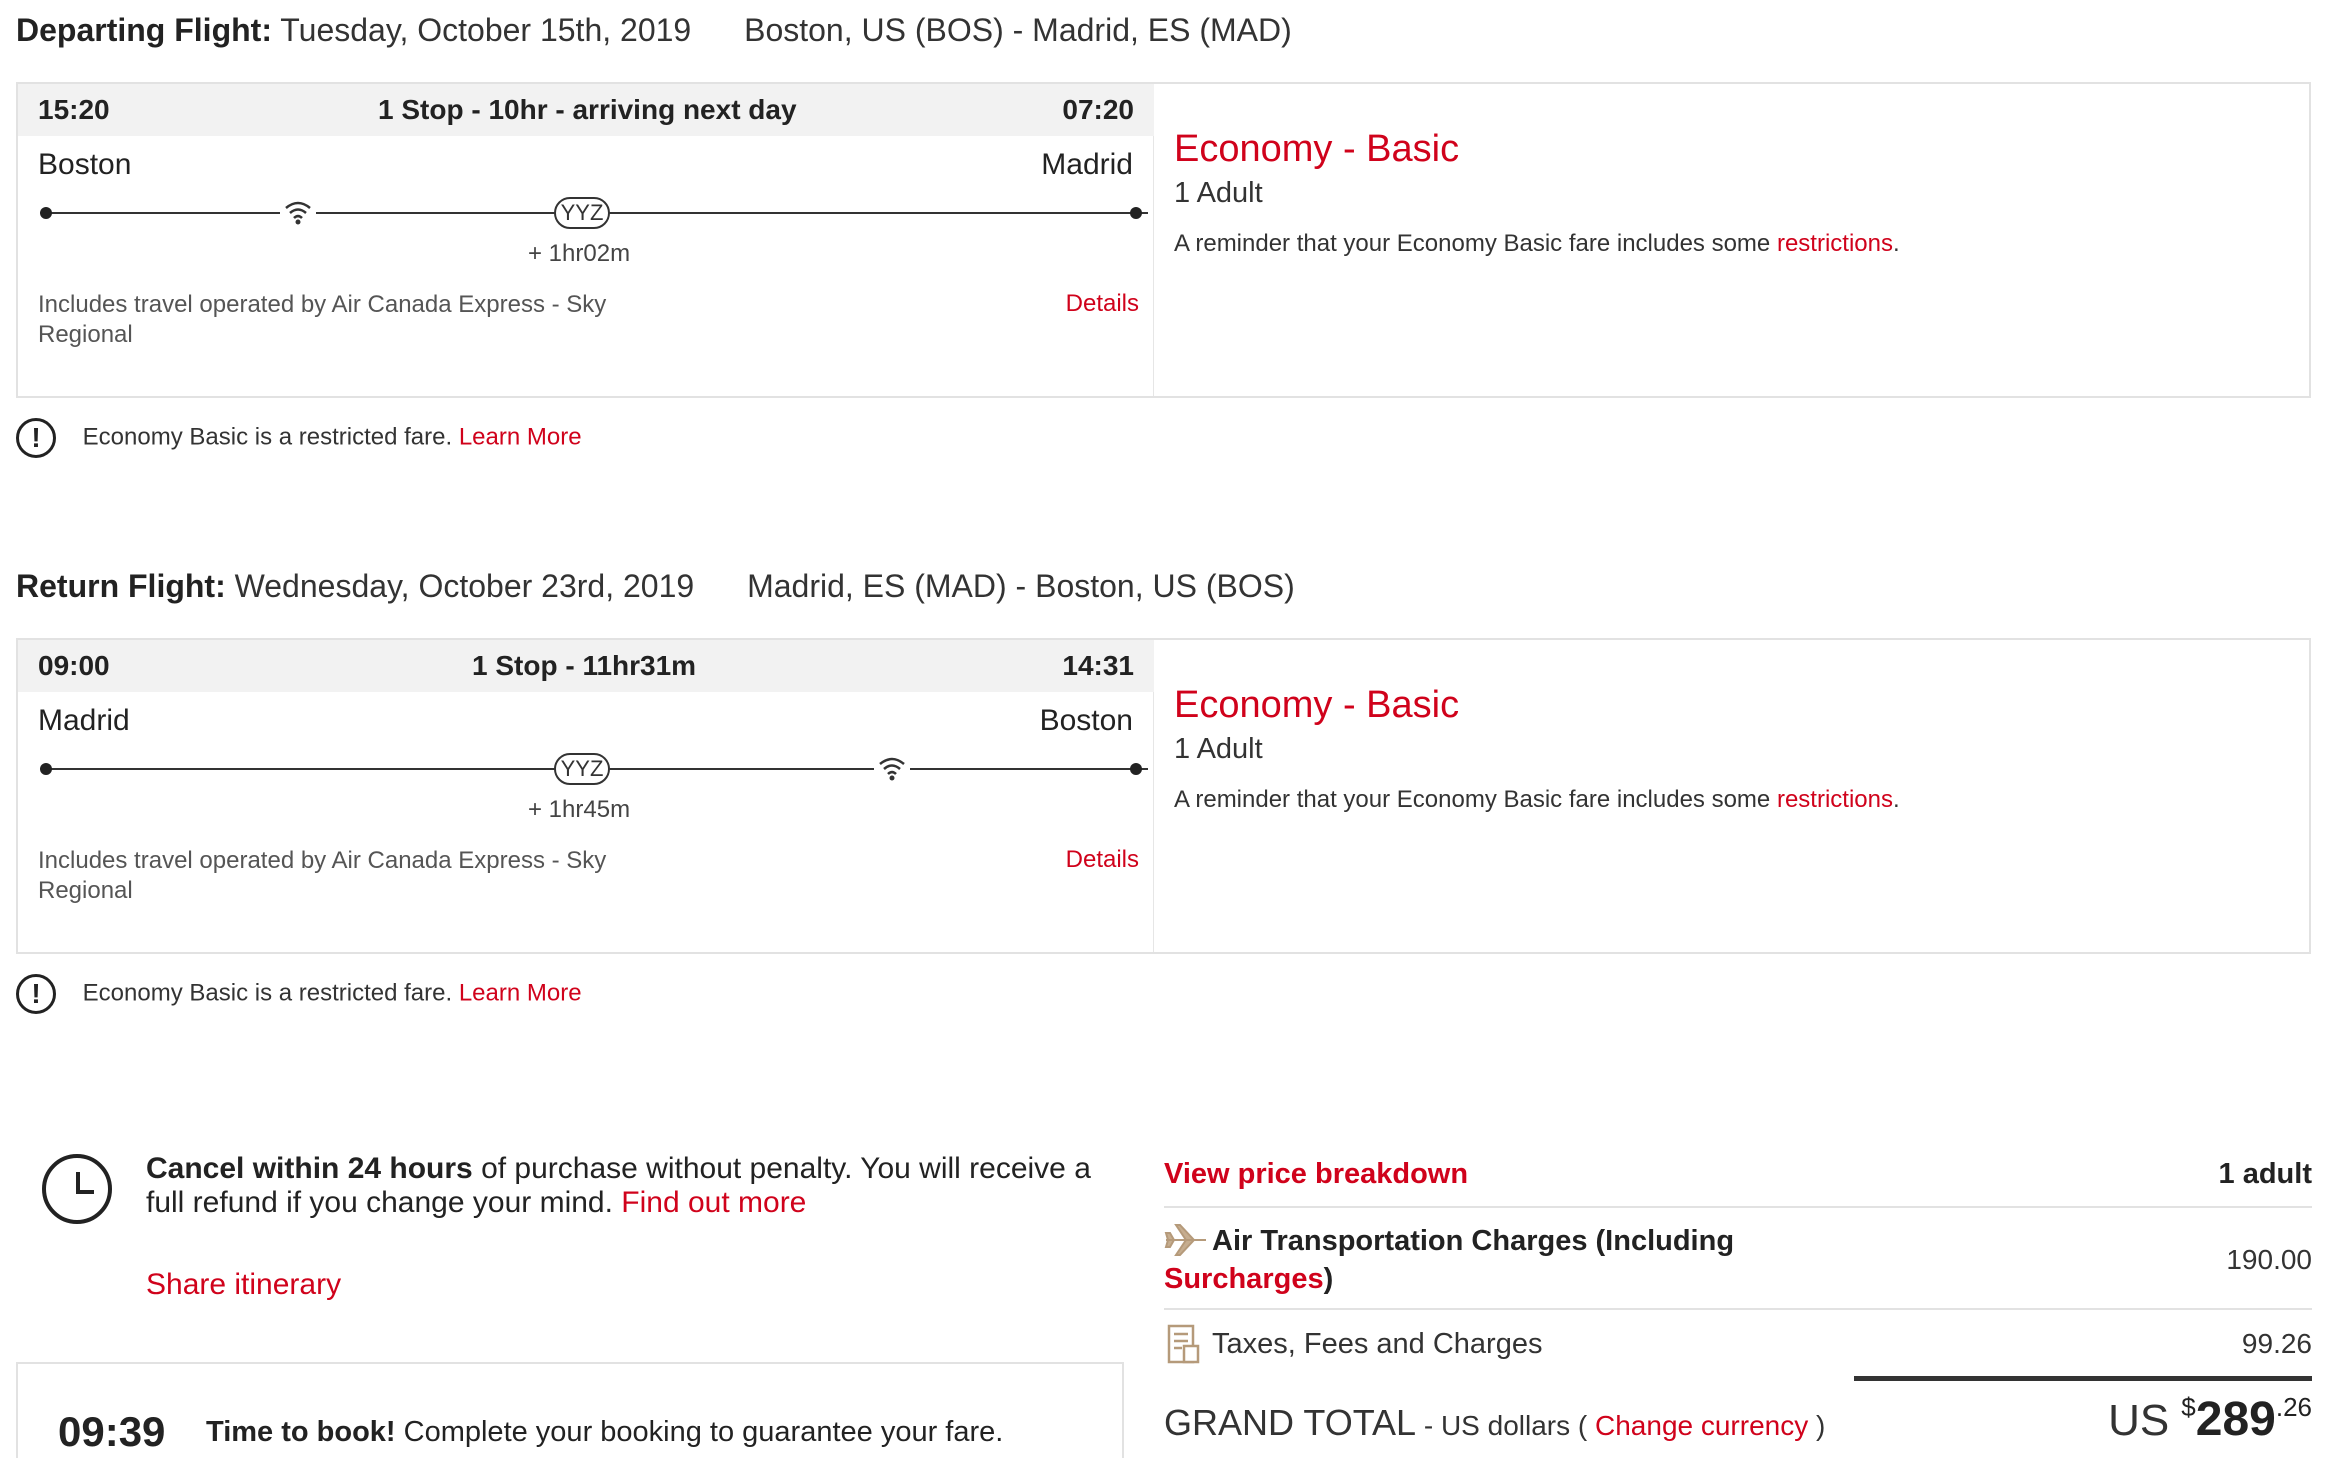 Image resolution: width=2330 pixels, height=1458 pixels. I want to click on departing-start-dot, so click(46, 213).